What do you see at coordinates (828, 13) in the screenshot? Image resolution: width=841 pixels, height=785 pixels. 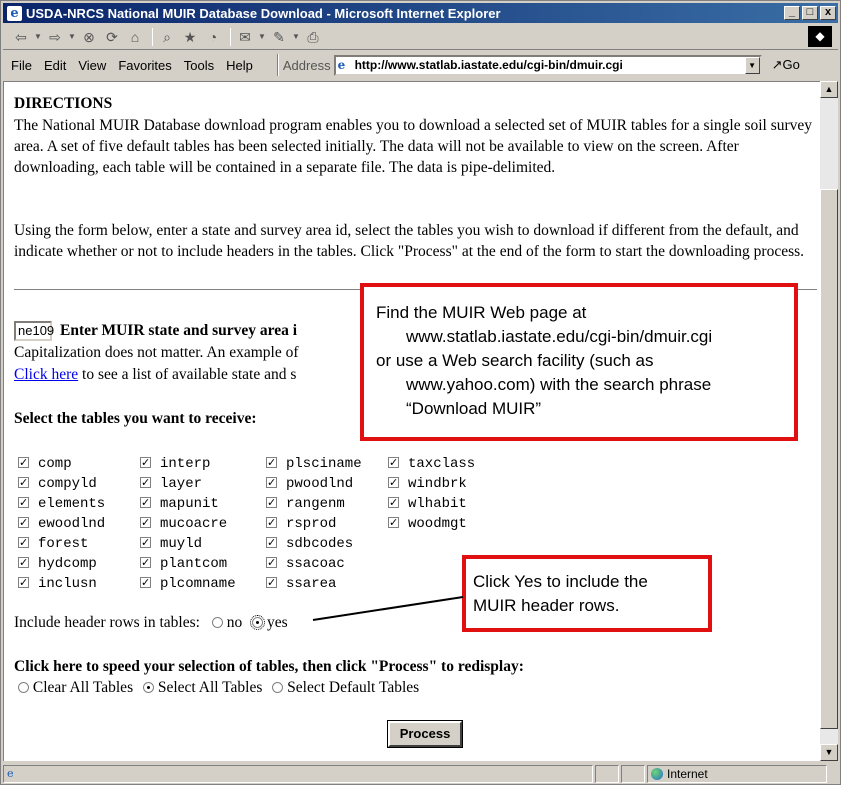 I see `close-button: x` at bounding box center [828, 13].